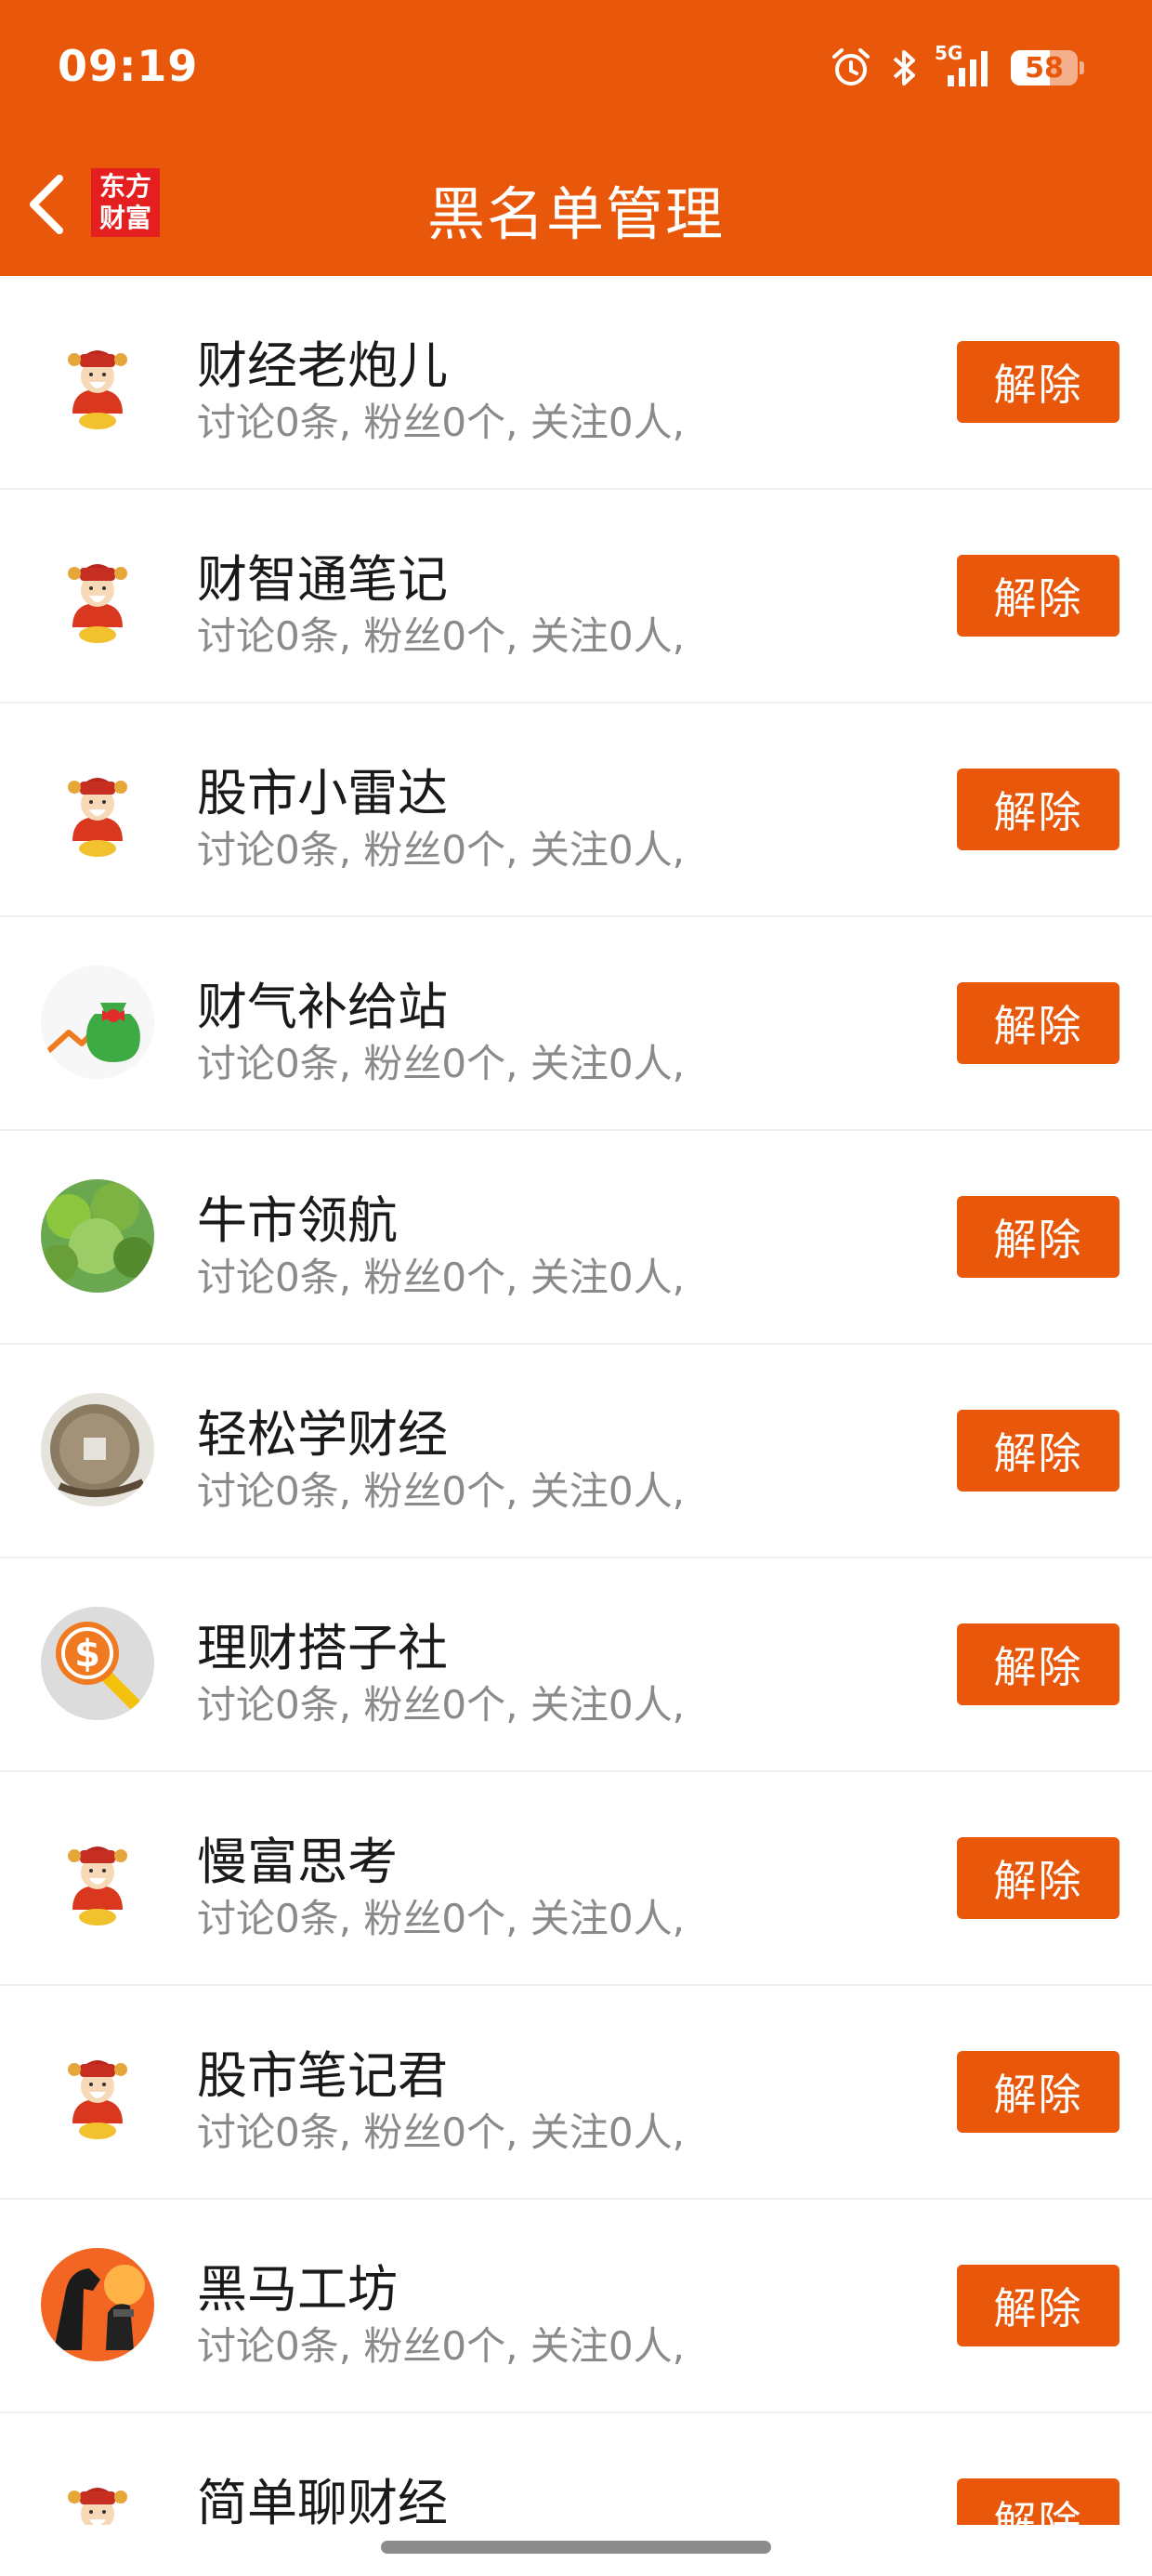  I want to click on page-title: 黑名单管理, so click(575, 214).